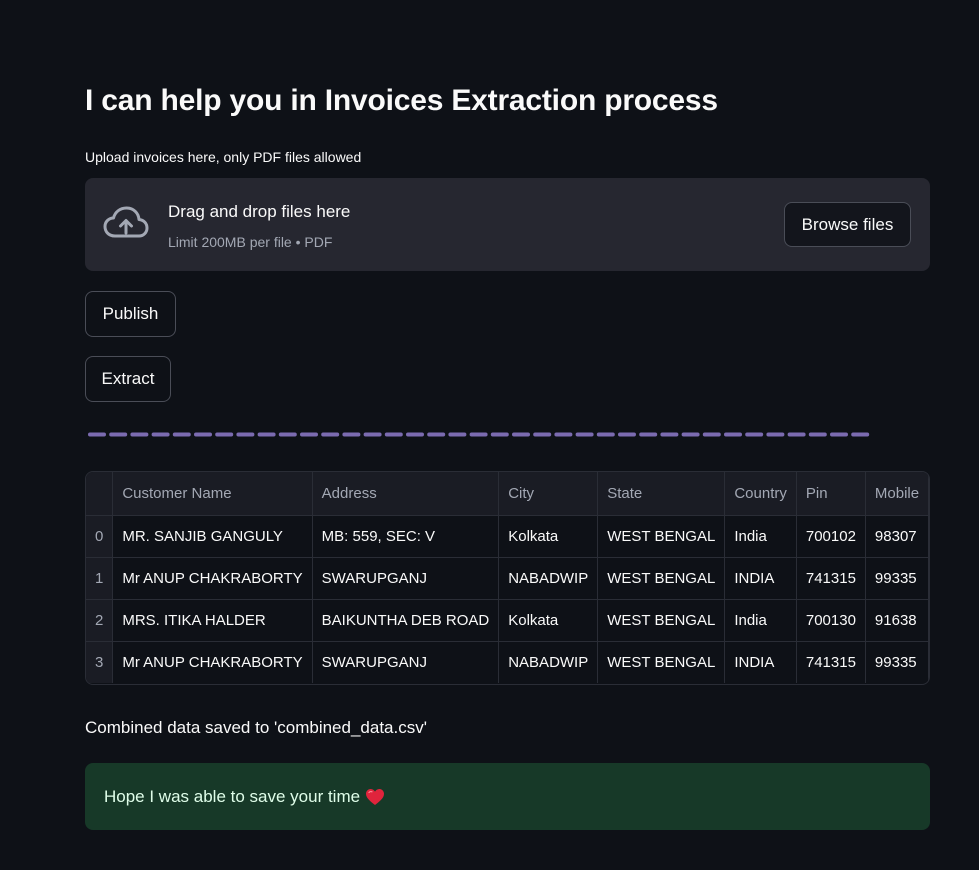 The height and width of the screenshot is (870, 979). I want to click on cloud-upload-icon, so click(126, 222).